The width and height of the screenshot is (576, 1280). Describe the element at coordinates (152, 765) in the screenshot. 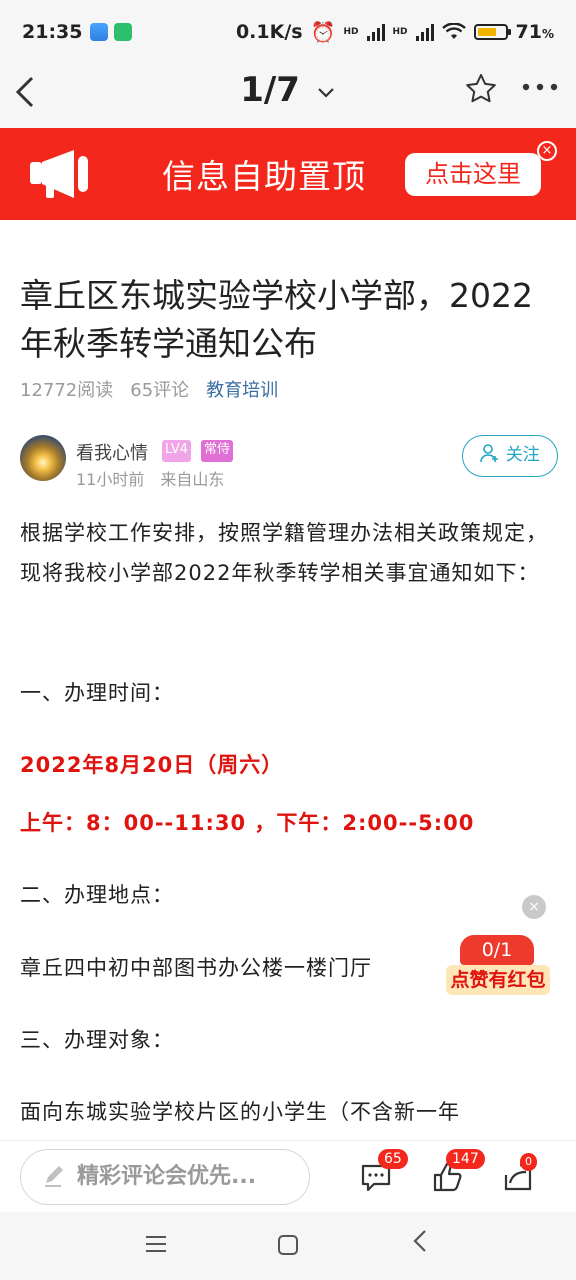

I see `date-text: 2022年8月20日（周六）` at that location.